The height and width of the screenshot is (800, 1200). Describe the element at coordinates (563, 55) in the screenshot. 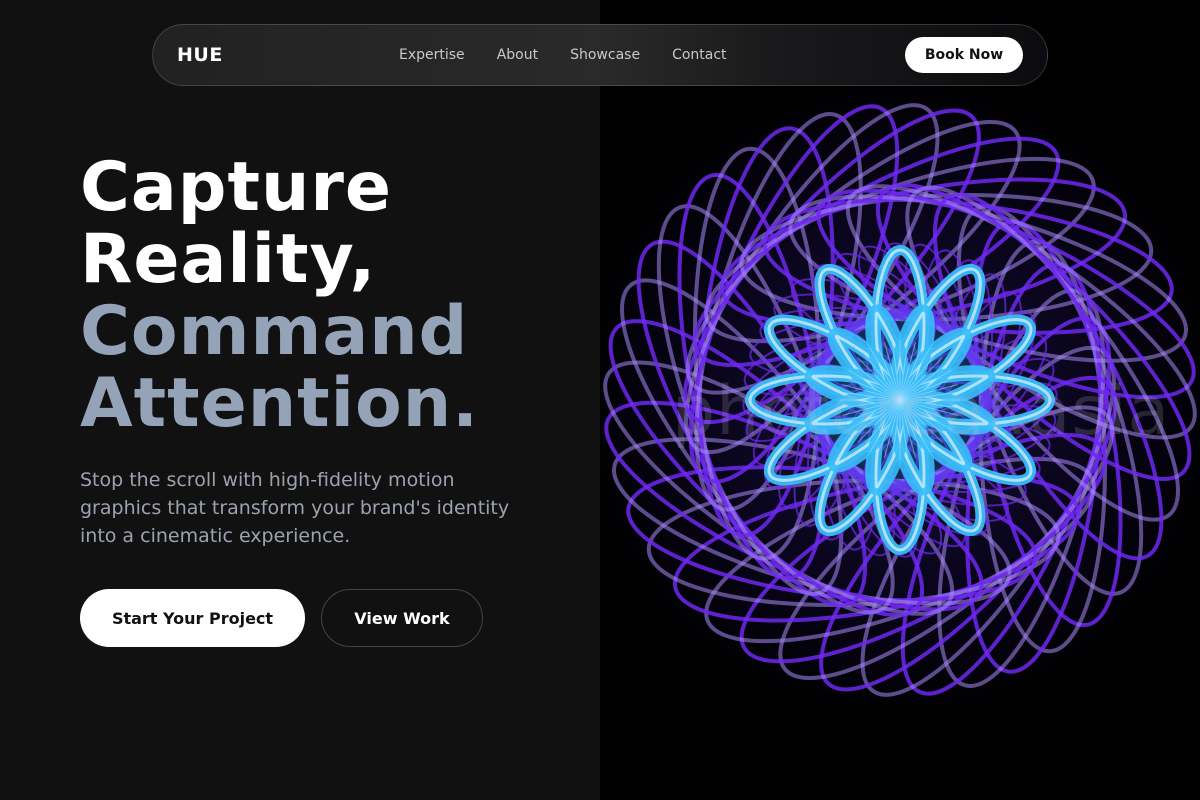

I see `nav-links: Expertise About Showcase Contact` at that location.